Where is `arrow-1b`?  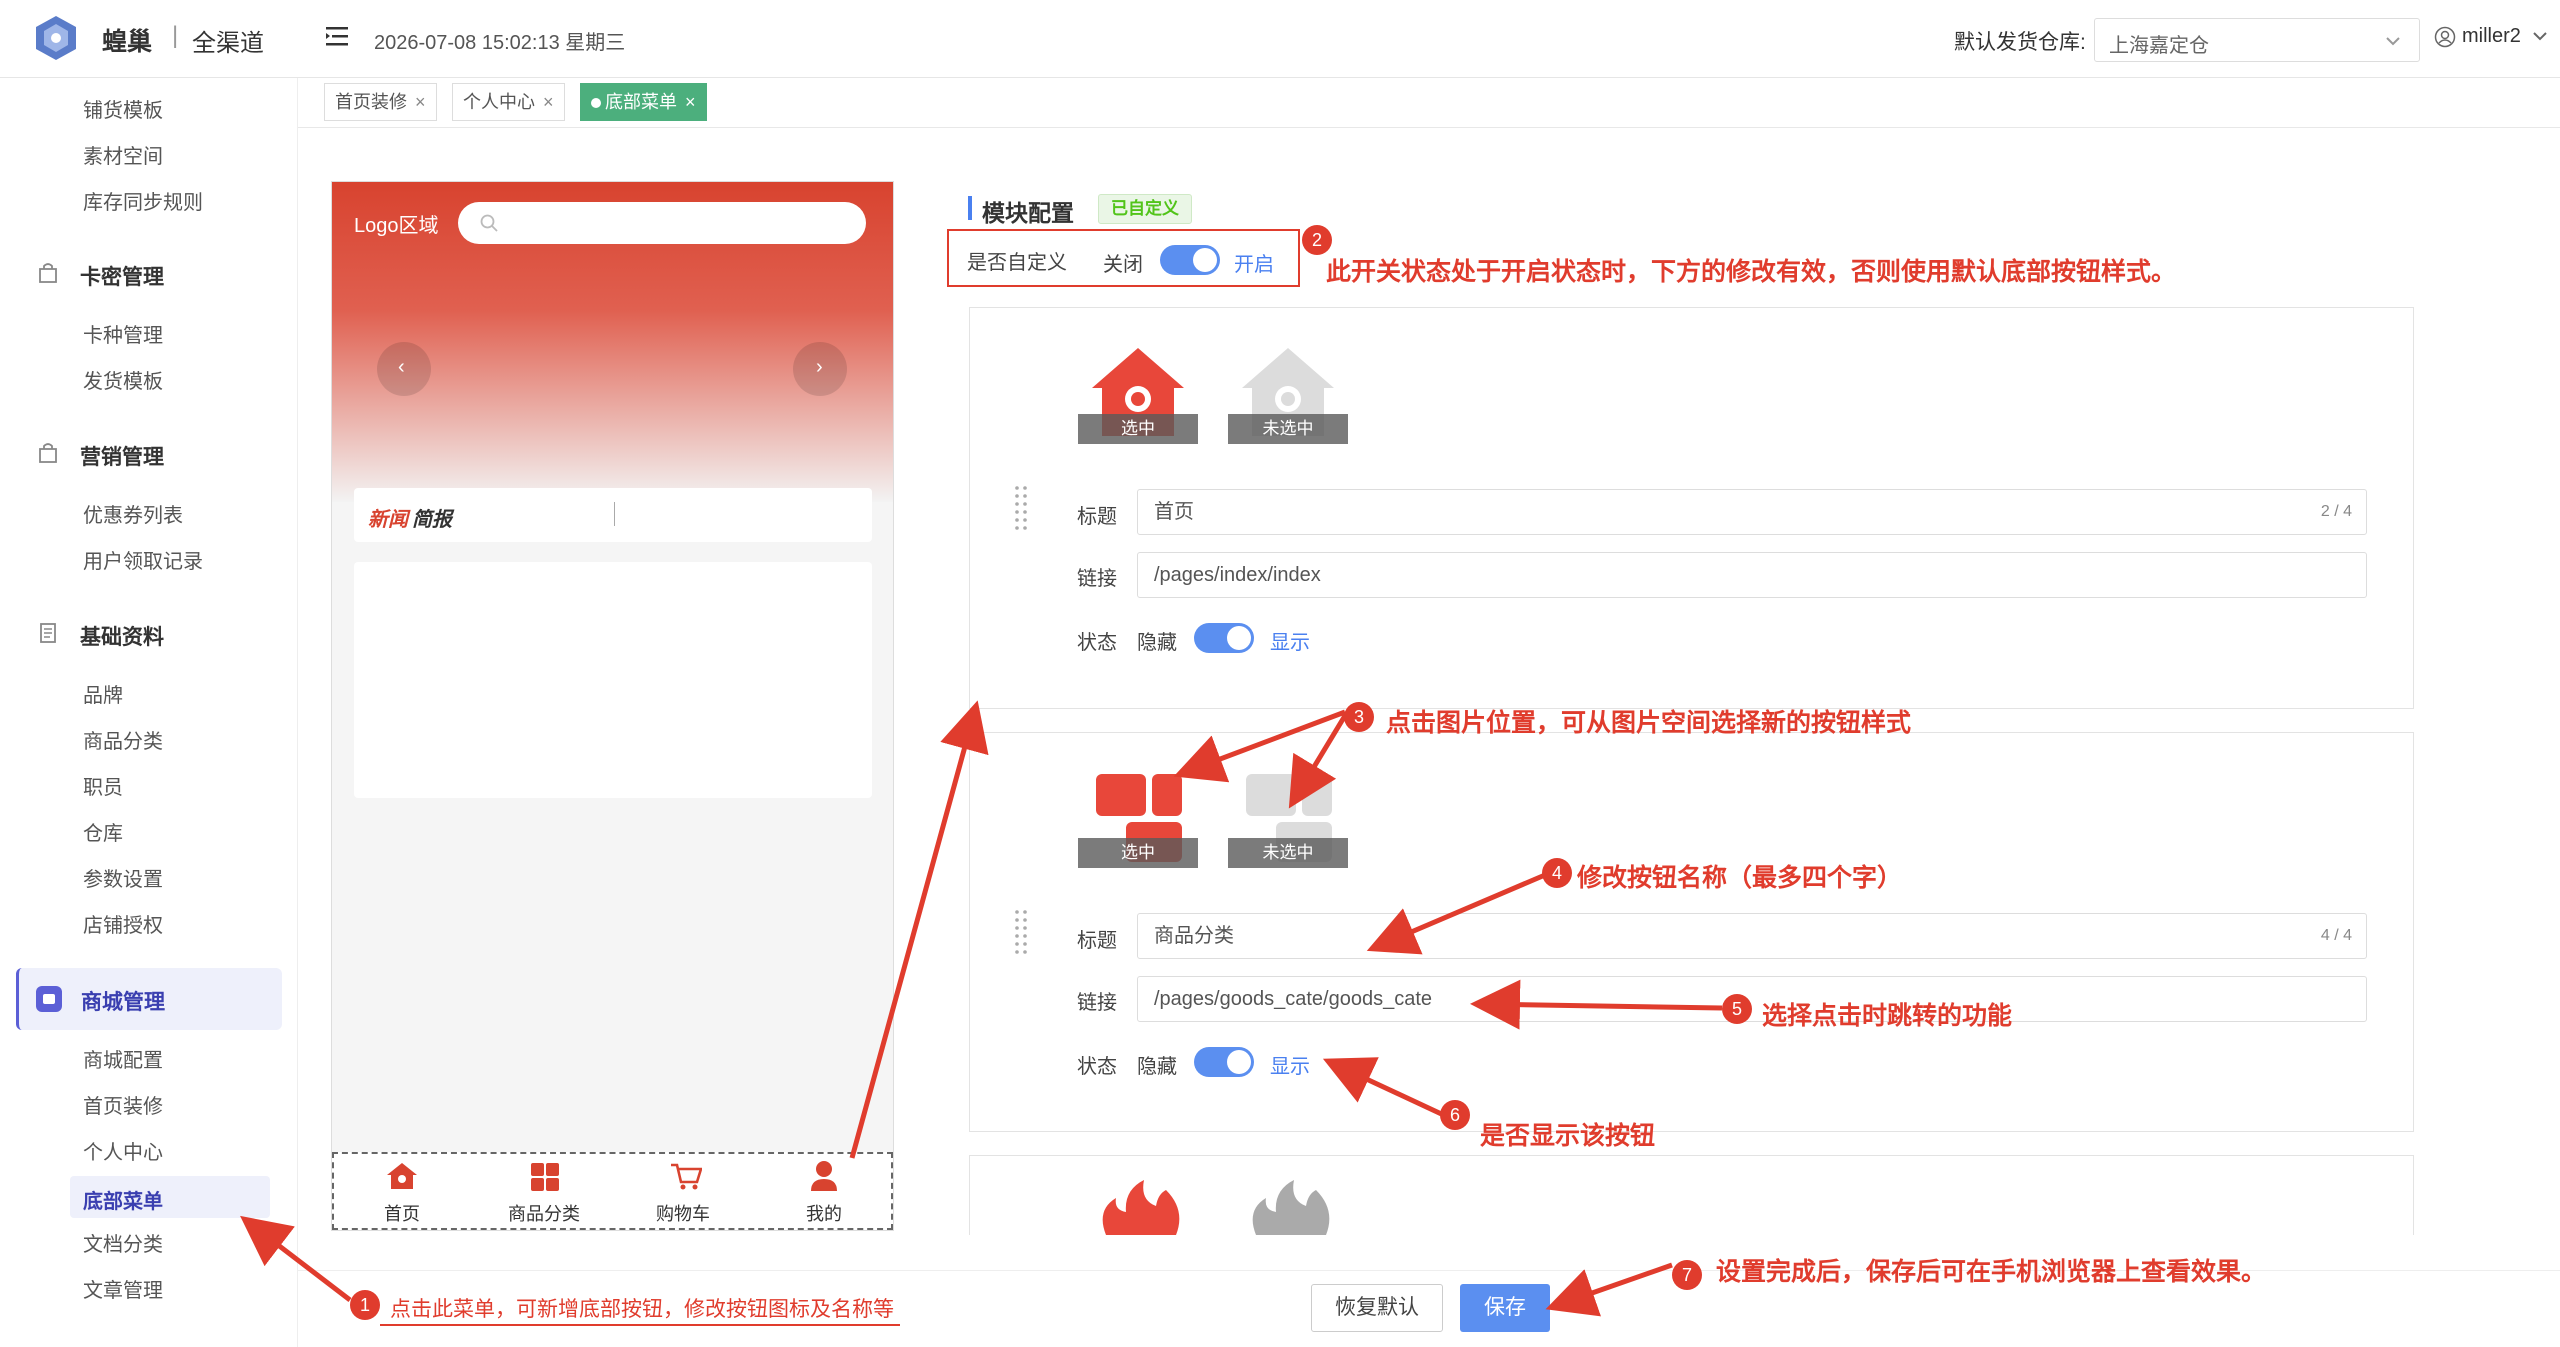 arrow-1b is located at coordinates (919, 929).